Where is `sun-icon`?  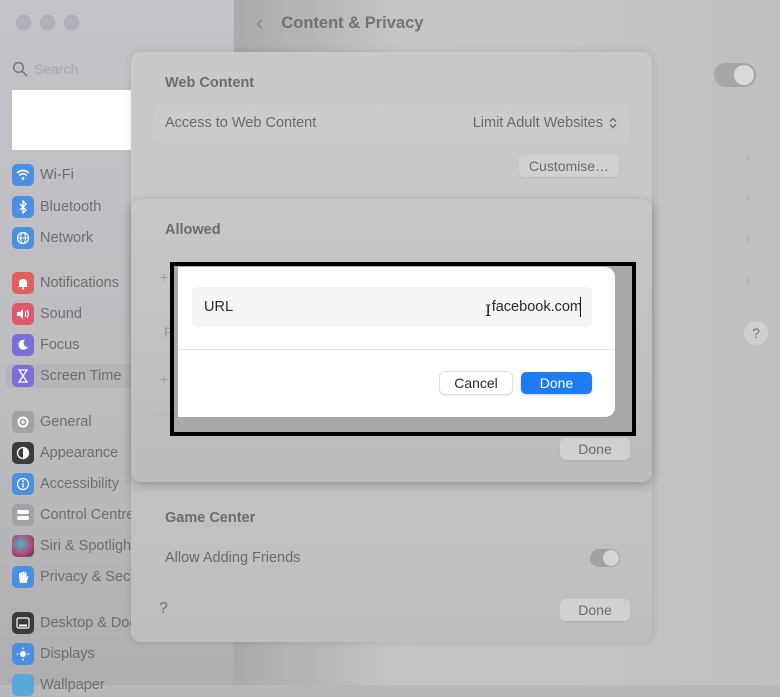 sun-icon is located at coordinates (23, 654).